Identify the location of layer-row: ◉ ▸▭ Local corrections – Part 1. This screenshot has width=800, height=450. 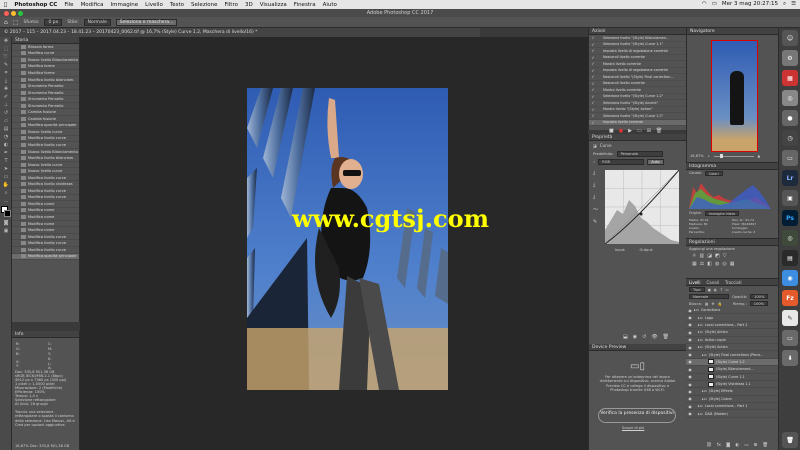
(732, 407).